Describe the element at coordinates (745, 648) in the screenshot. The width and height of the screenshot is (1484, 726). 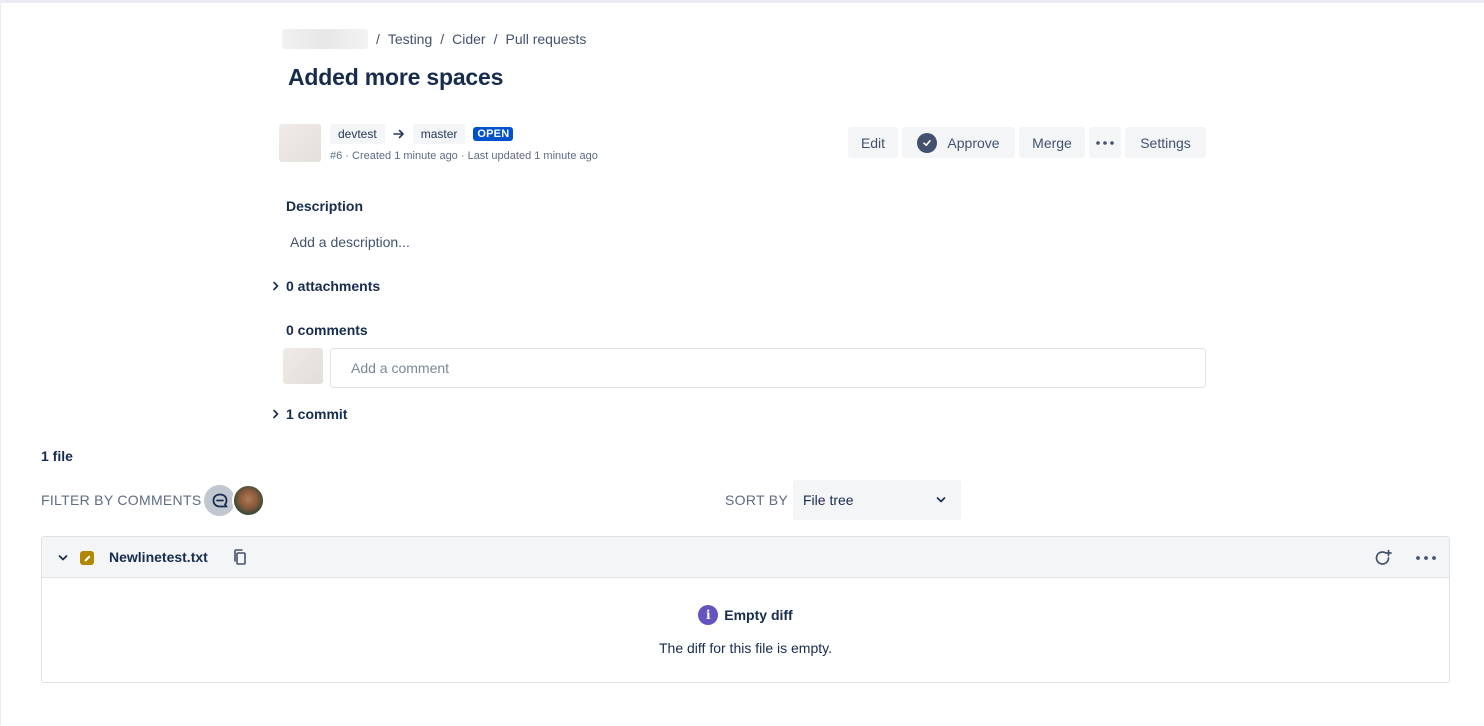
I see `empty-diff-description: The diff for this file is empty.` at that location.